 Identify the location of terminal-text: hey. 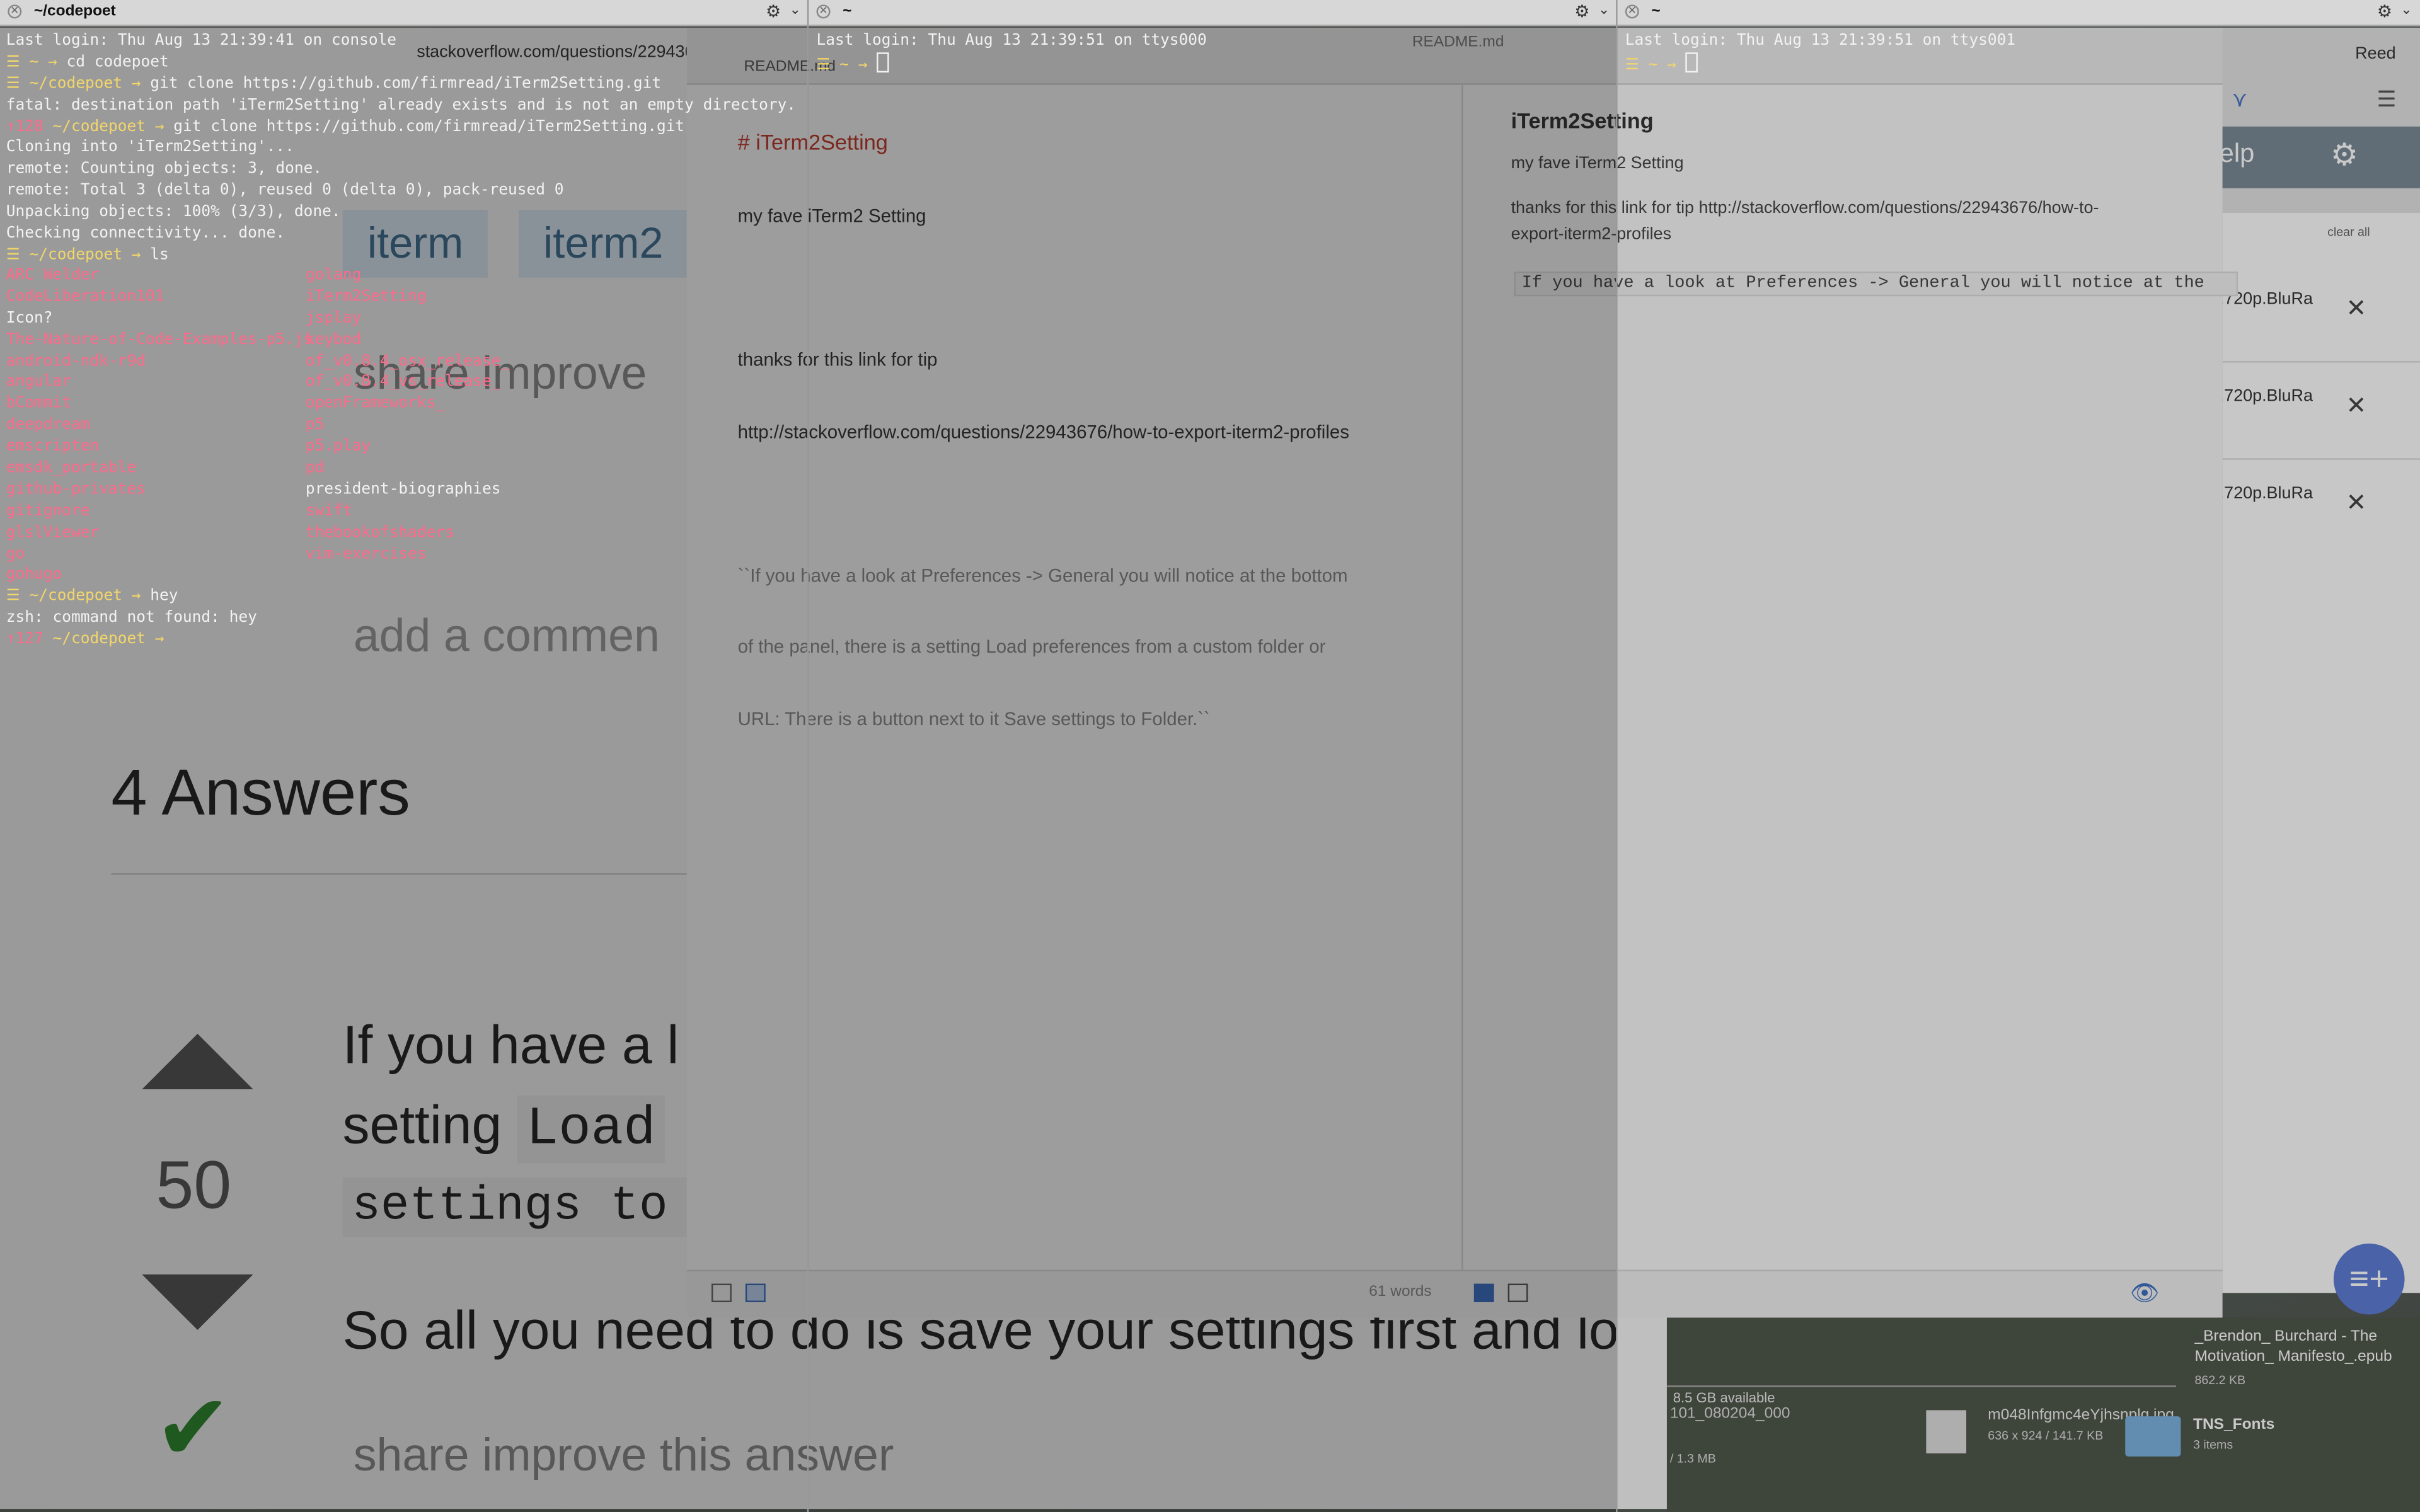
(164, 596).